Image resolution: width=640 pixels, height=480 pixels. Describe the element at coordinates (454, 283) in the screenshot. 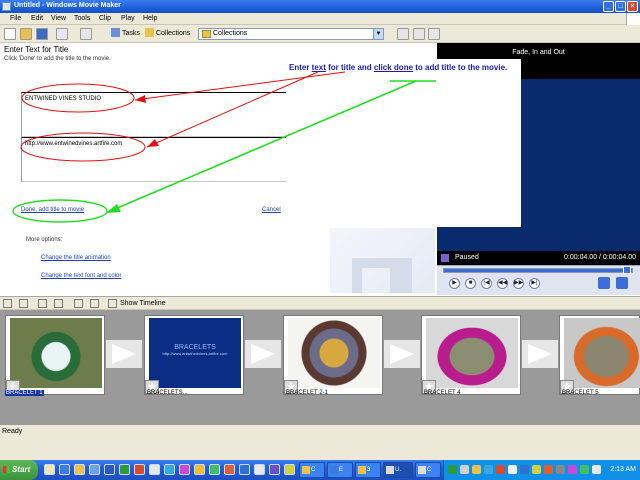

I see `play-icon: ▶` at that location.